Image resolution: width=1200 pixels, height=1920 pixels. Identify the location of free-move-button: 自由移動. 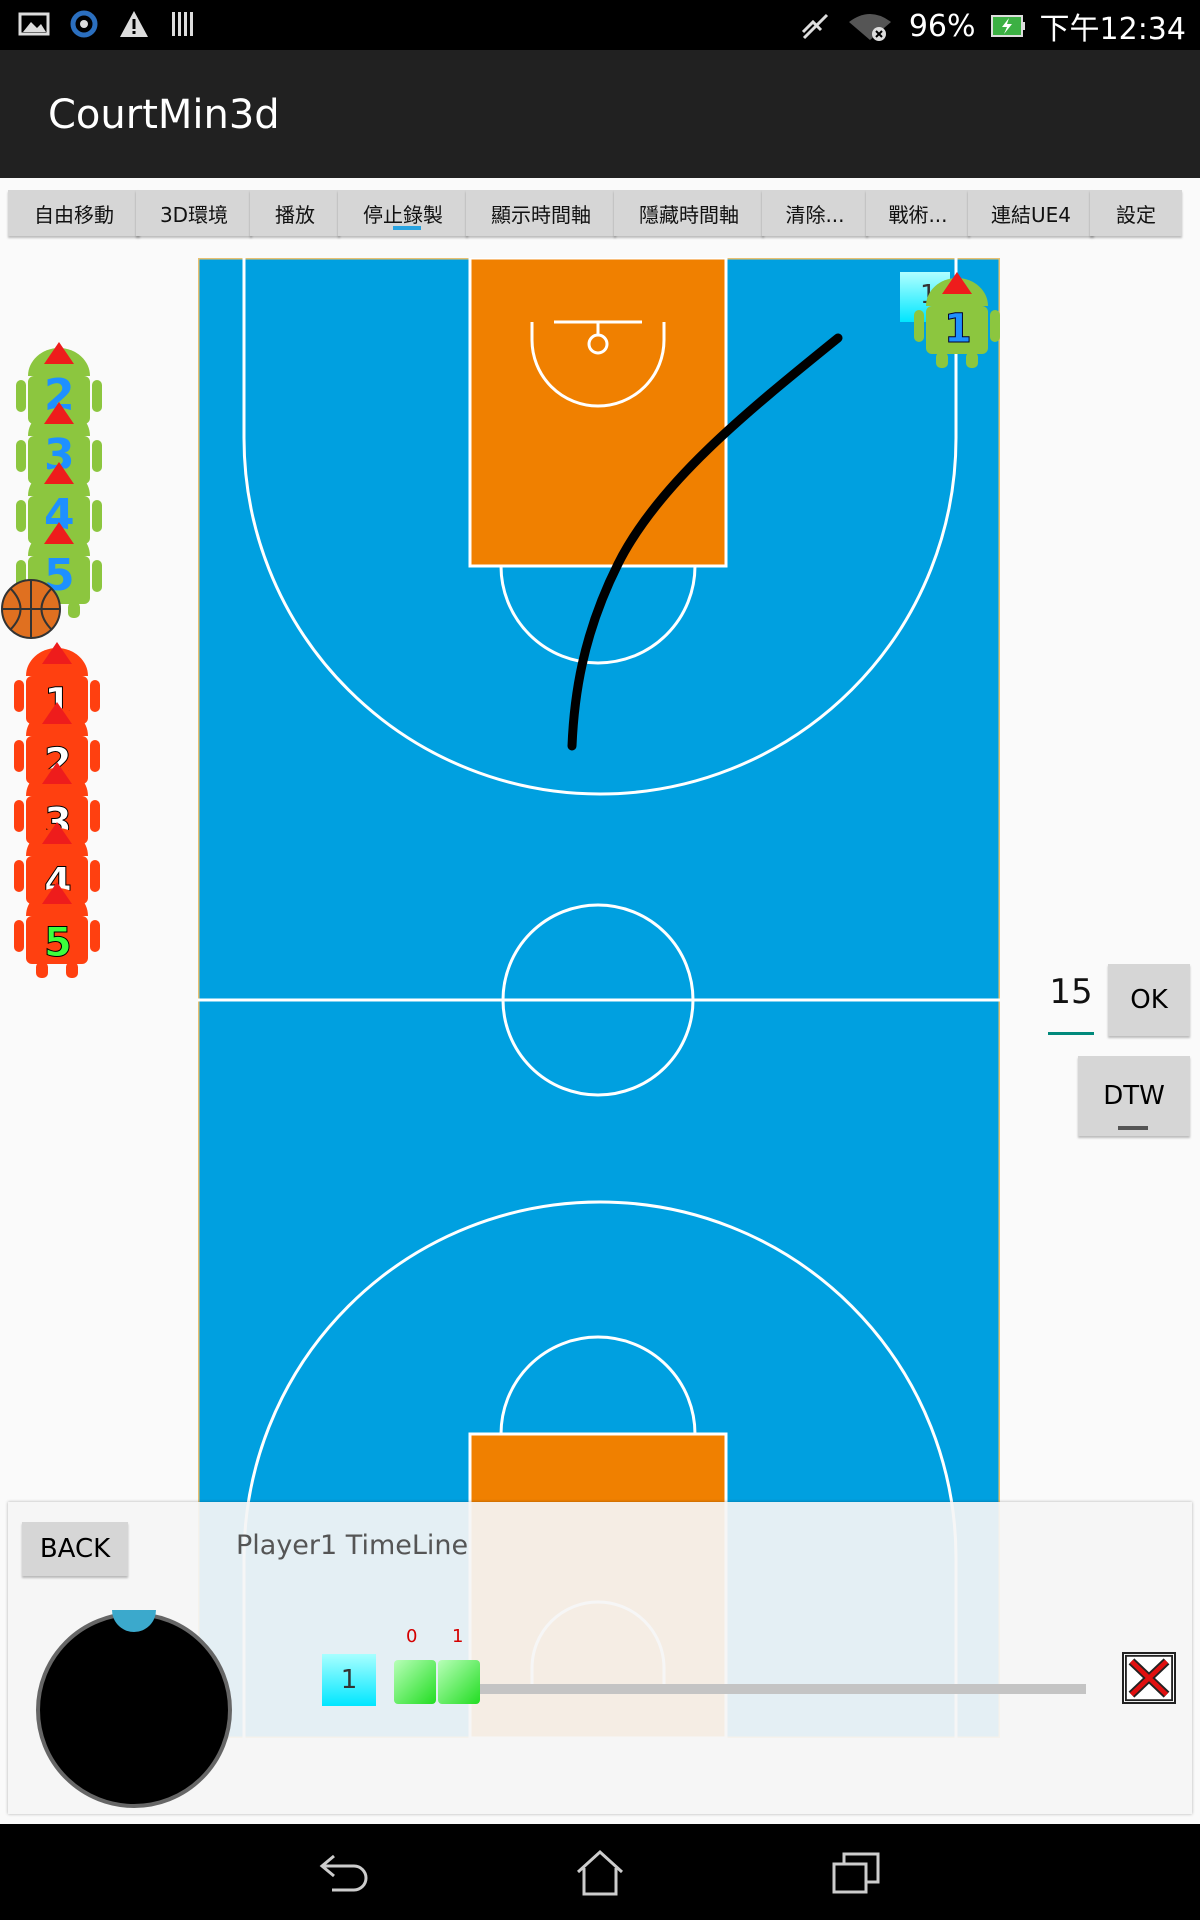
(74, 213).